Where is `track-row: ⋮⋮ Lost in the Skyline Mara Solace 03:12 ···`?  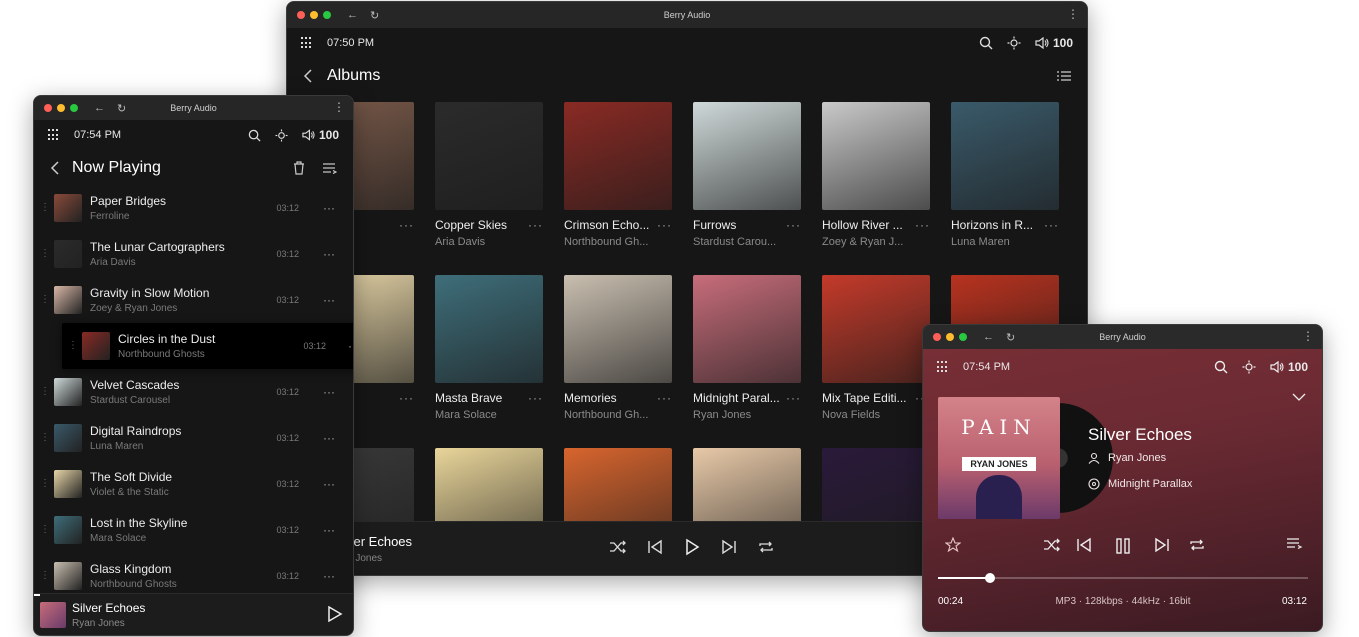
track-row: ⋮⋮ Lost in the Skyline Mara Solace 03:12 ··· is located at coordinates (193, 530).